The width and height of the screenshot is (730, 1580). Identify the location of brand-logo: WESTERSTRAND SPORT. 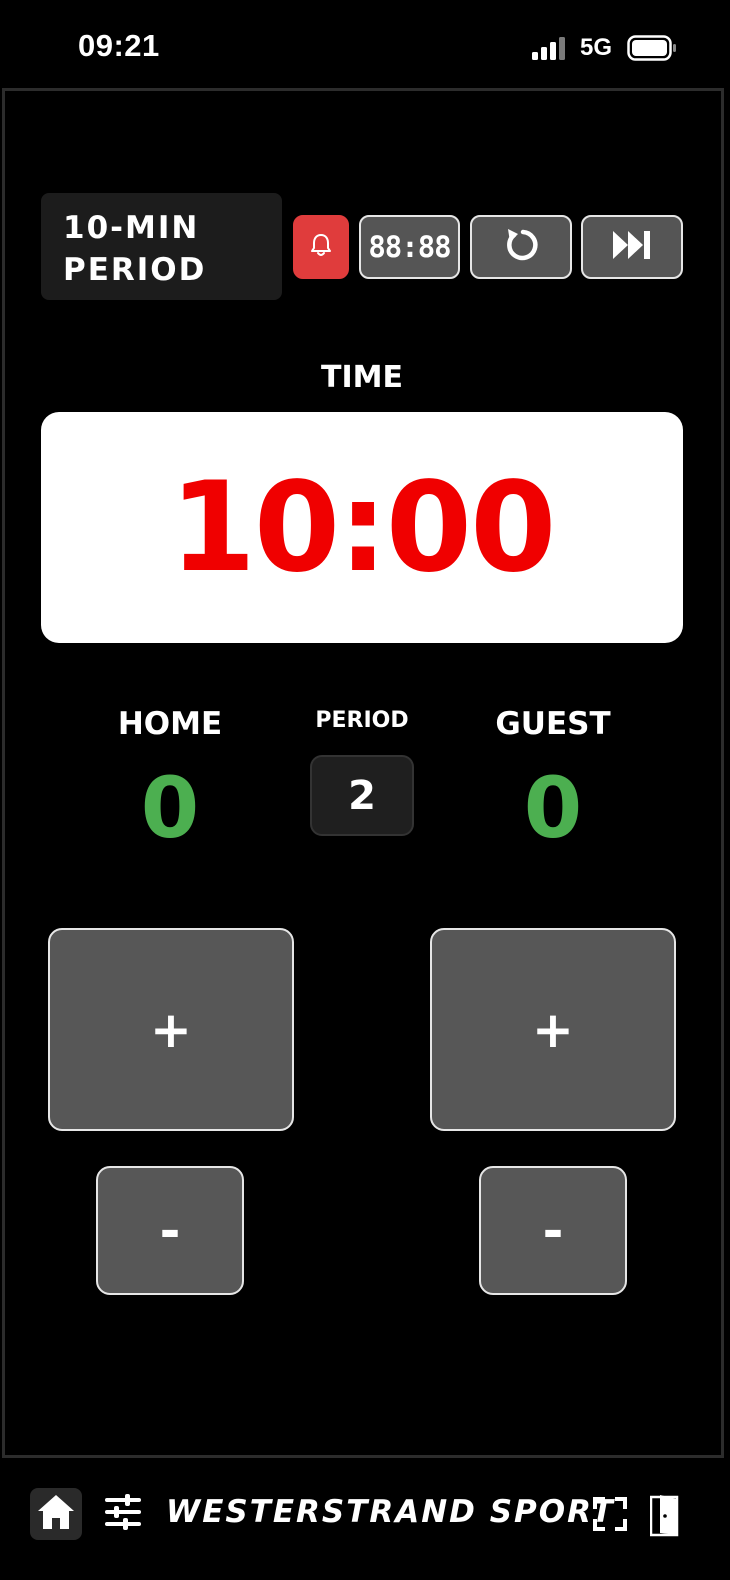
(390, 1512).